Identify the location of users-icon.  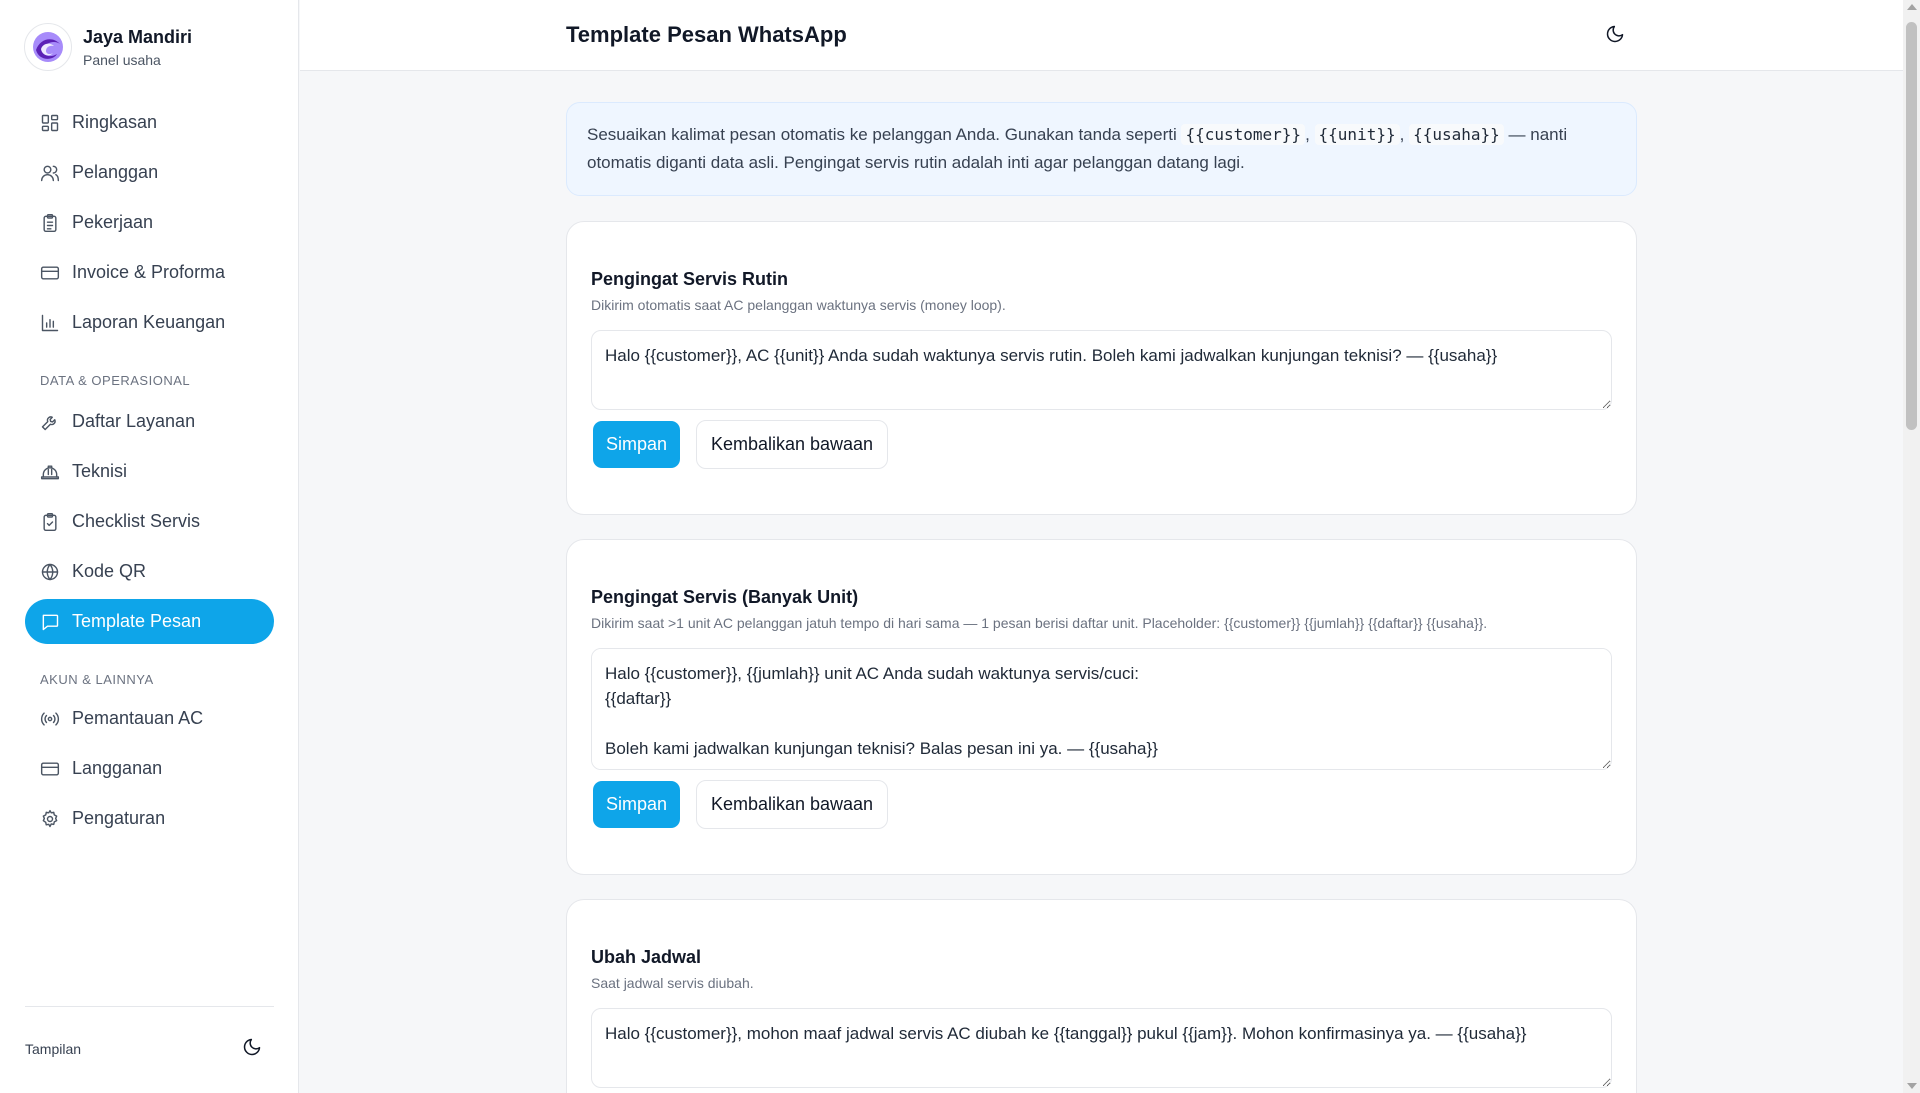
(50, 173).